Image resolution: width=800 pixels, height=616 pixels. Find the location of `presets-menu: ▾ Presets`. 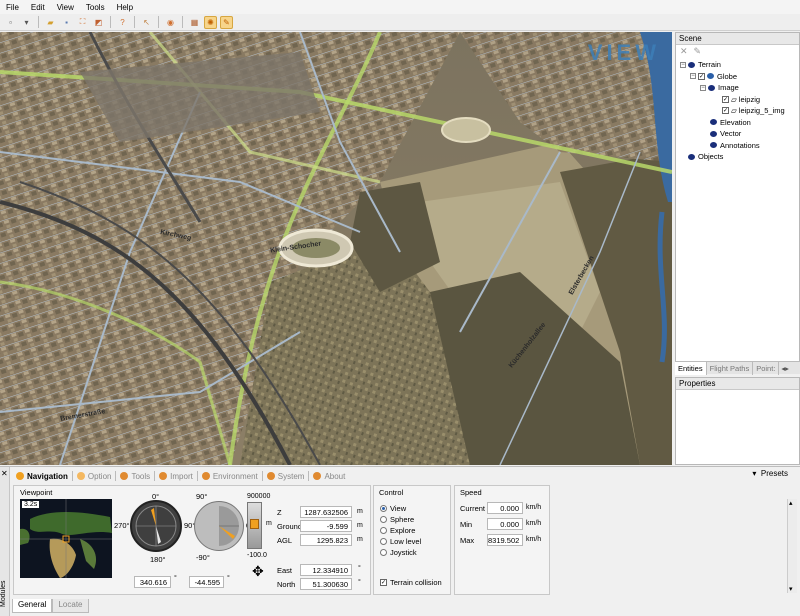

presets-menu: ▾ Presets is located at coordinates (770, 473).